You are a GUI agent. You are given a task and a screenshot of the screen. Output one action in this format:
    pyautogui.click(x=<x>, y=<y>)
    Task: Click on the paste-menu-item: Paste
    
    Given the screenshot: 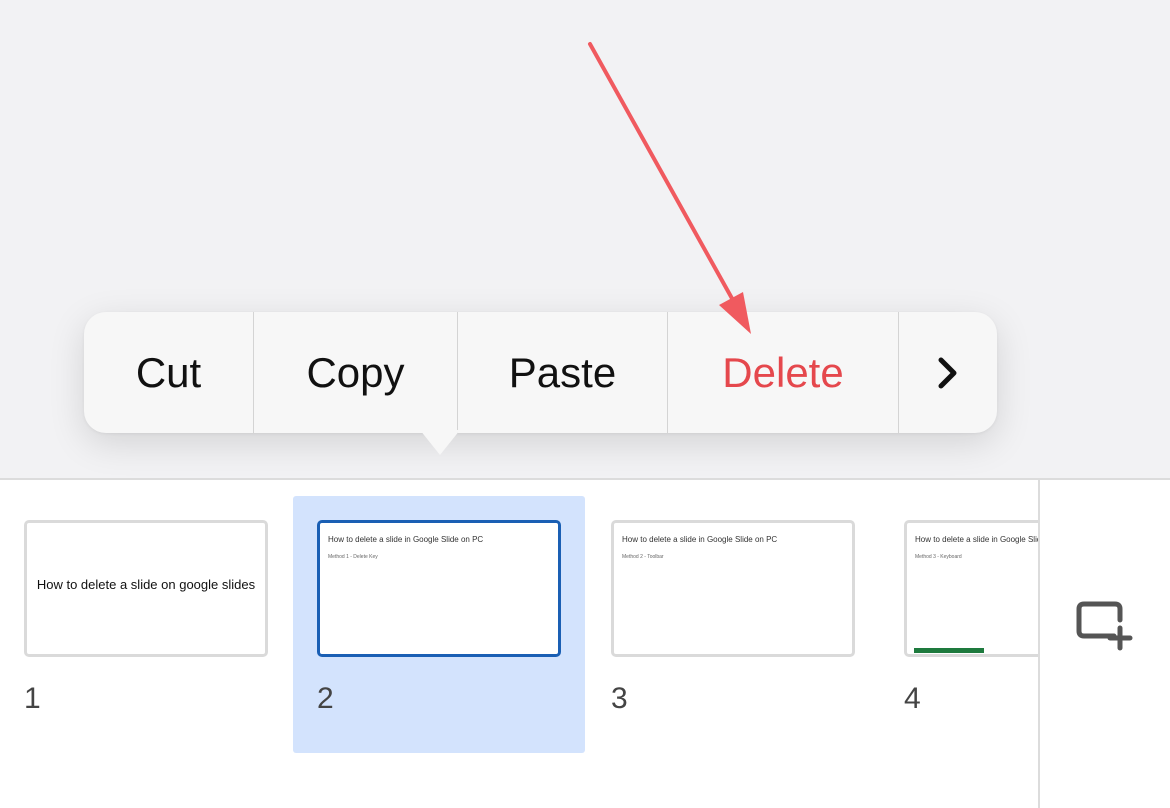 What is the action you would take?
    pyautogui.click(x=563, y=372)
    